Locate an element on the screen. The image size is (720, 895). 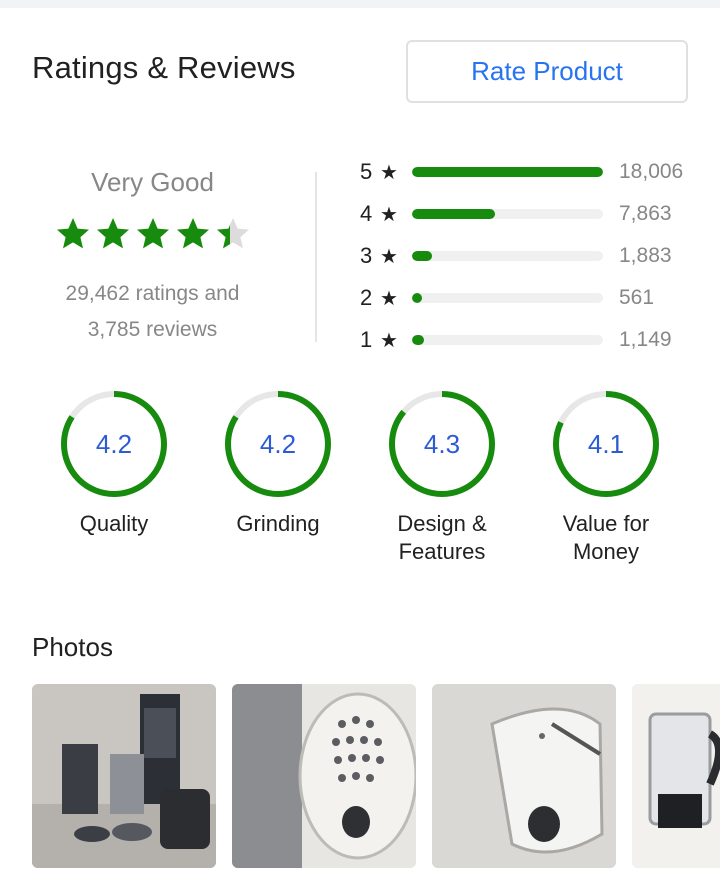
aspect-label-line: Grinding is located at coordinates (278, 523).